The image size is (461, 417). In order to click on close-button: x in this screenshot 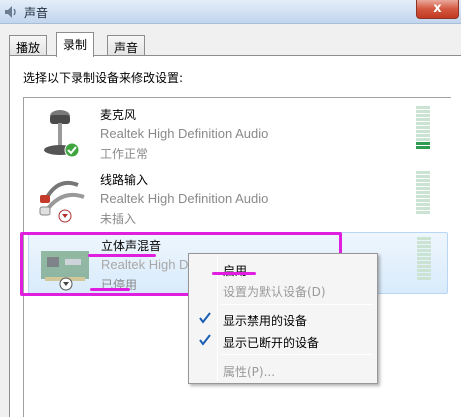, I will do `click(437, 9)`.